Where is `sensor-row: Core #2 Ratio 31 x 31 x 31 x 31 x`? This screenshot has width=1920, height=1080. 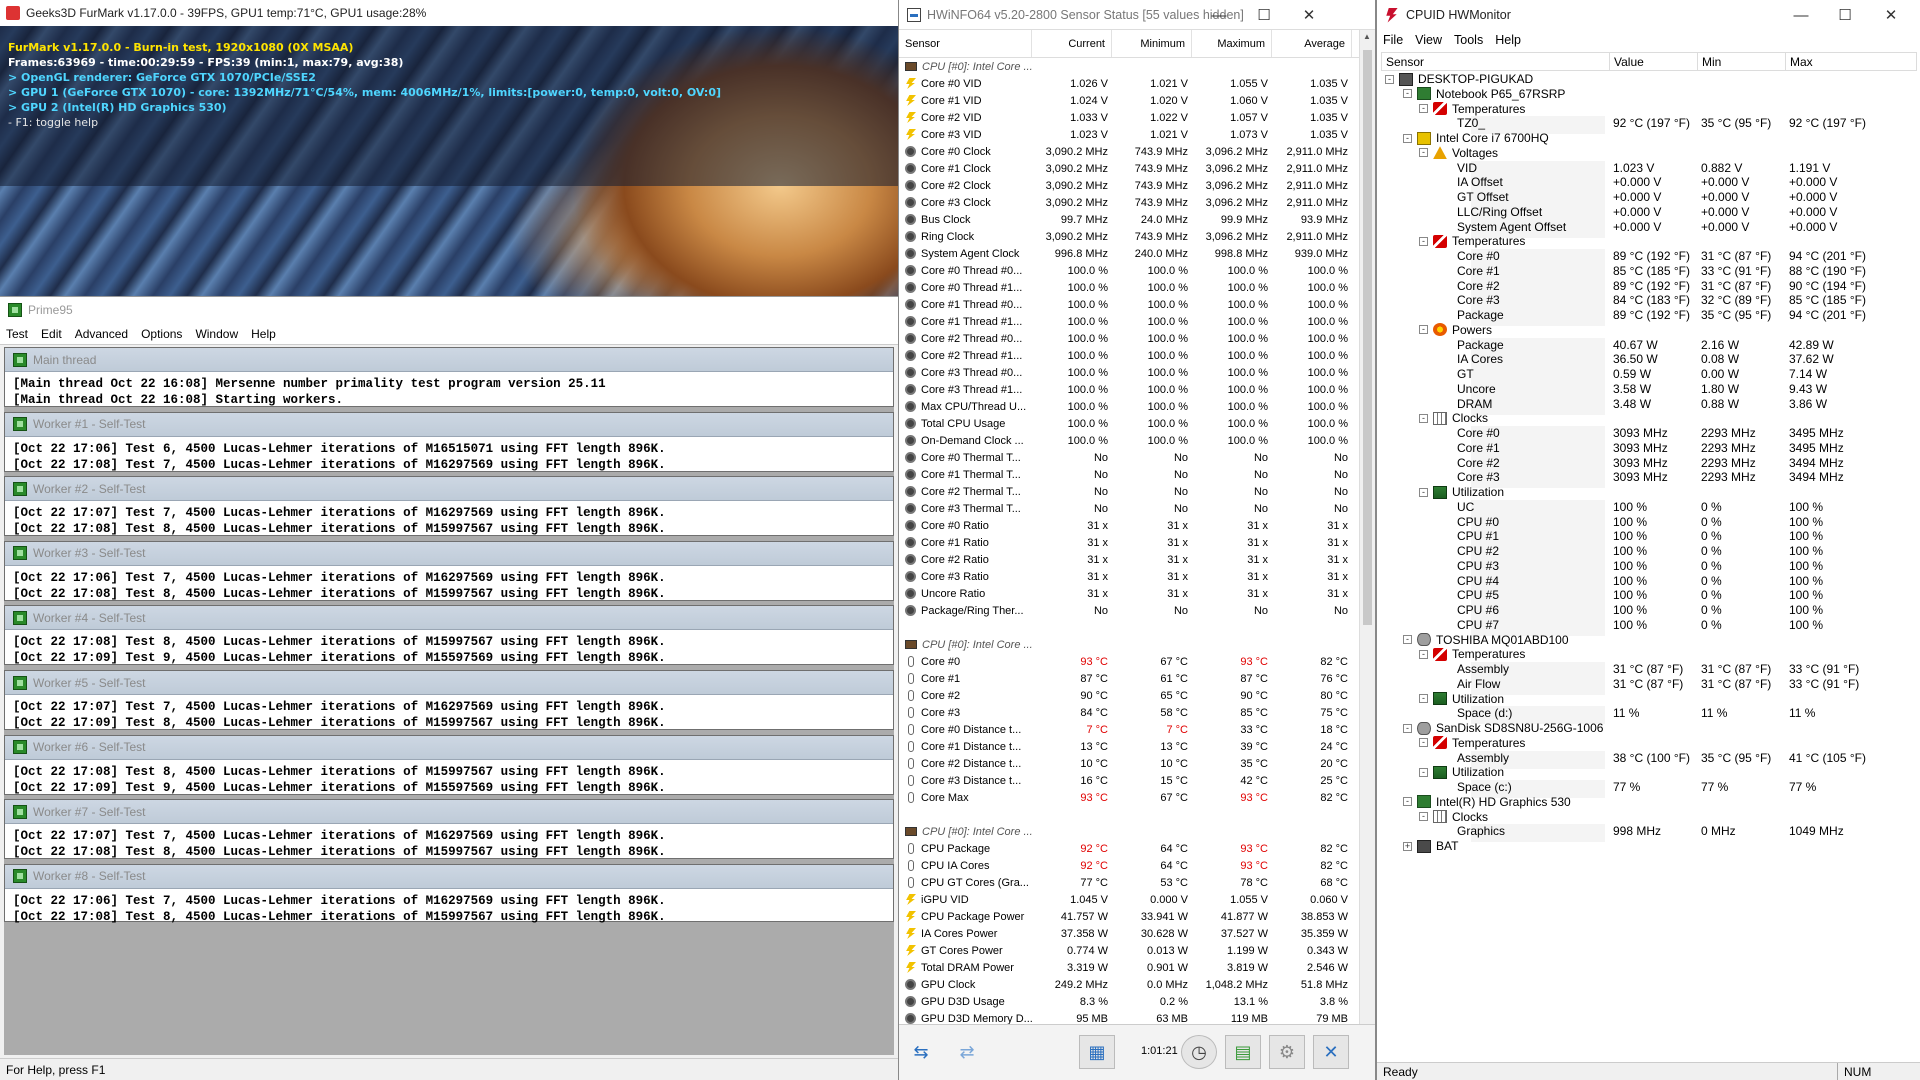
sensor-row: Core #2 Ratio 31 x 31 x 31 x 31 x is located at coordinates (1129, 559).